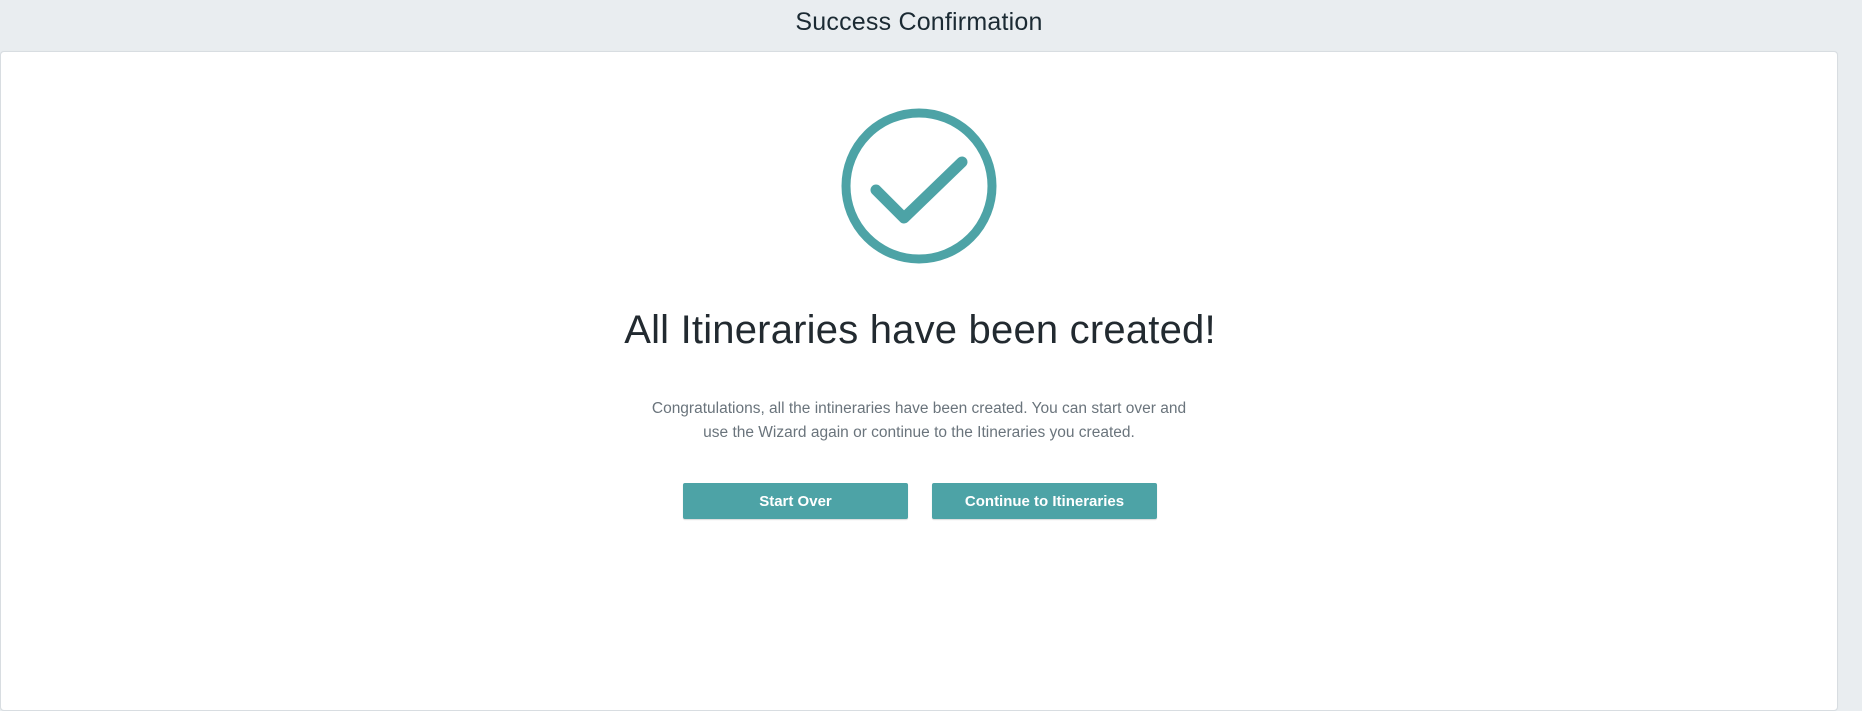 Image resolution: width=1862 pixels, height=711 pixels. Describe the element at coordinates (920, 501) in the screenshot. I see `action-buttons: Start Over Continue to Itineraries` at that location.